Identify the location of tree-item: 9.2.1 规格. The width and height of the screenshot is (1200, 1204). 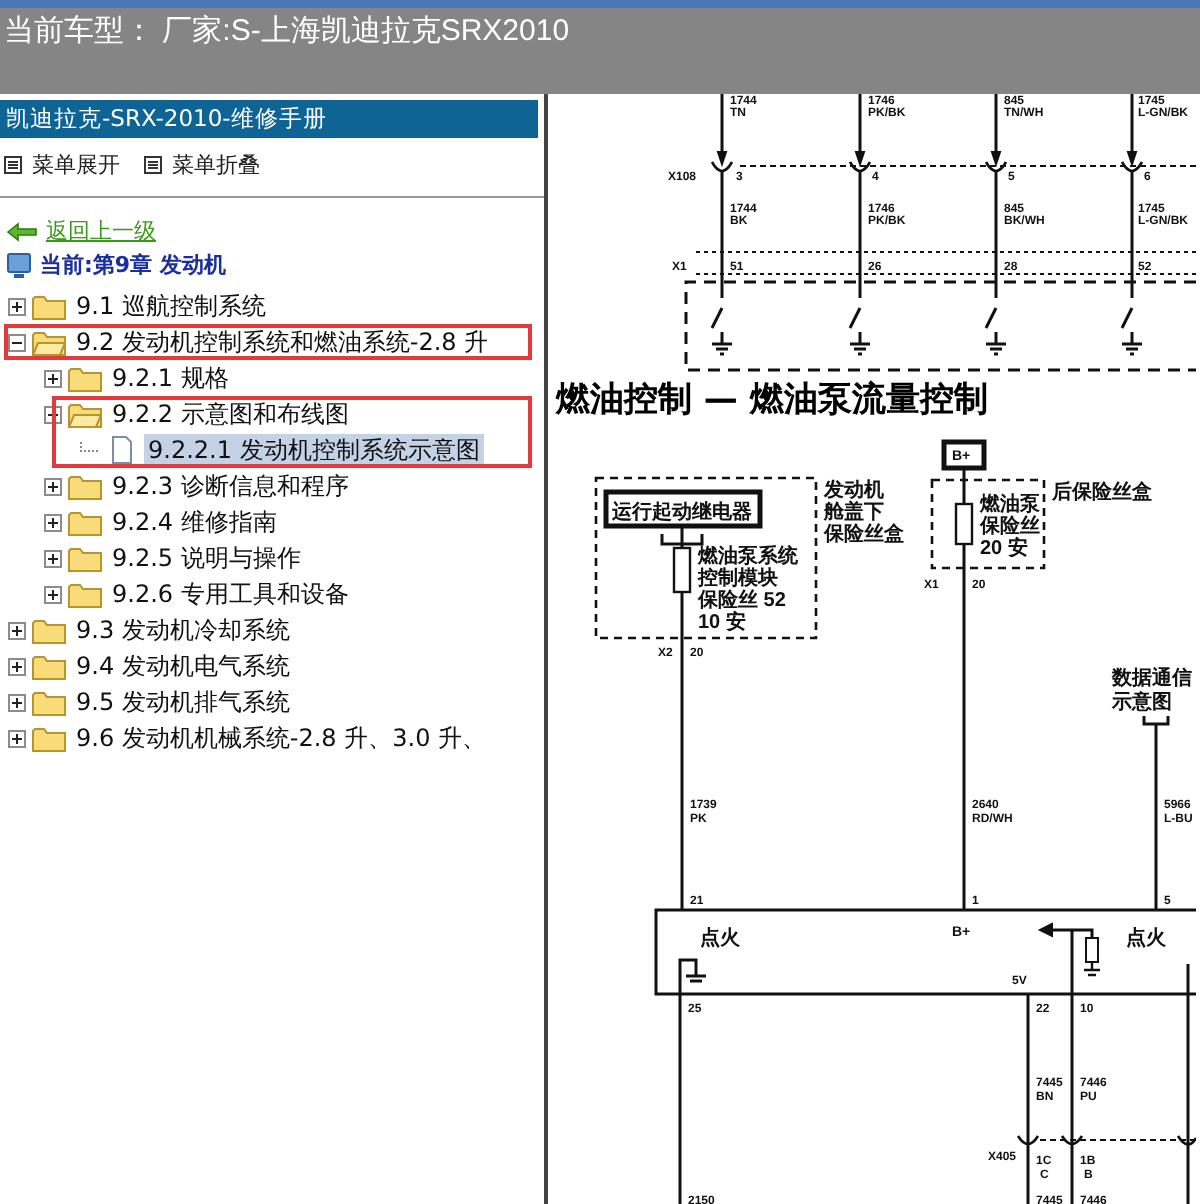
(170, 378).